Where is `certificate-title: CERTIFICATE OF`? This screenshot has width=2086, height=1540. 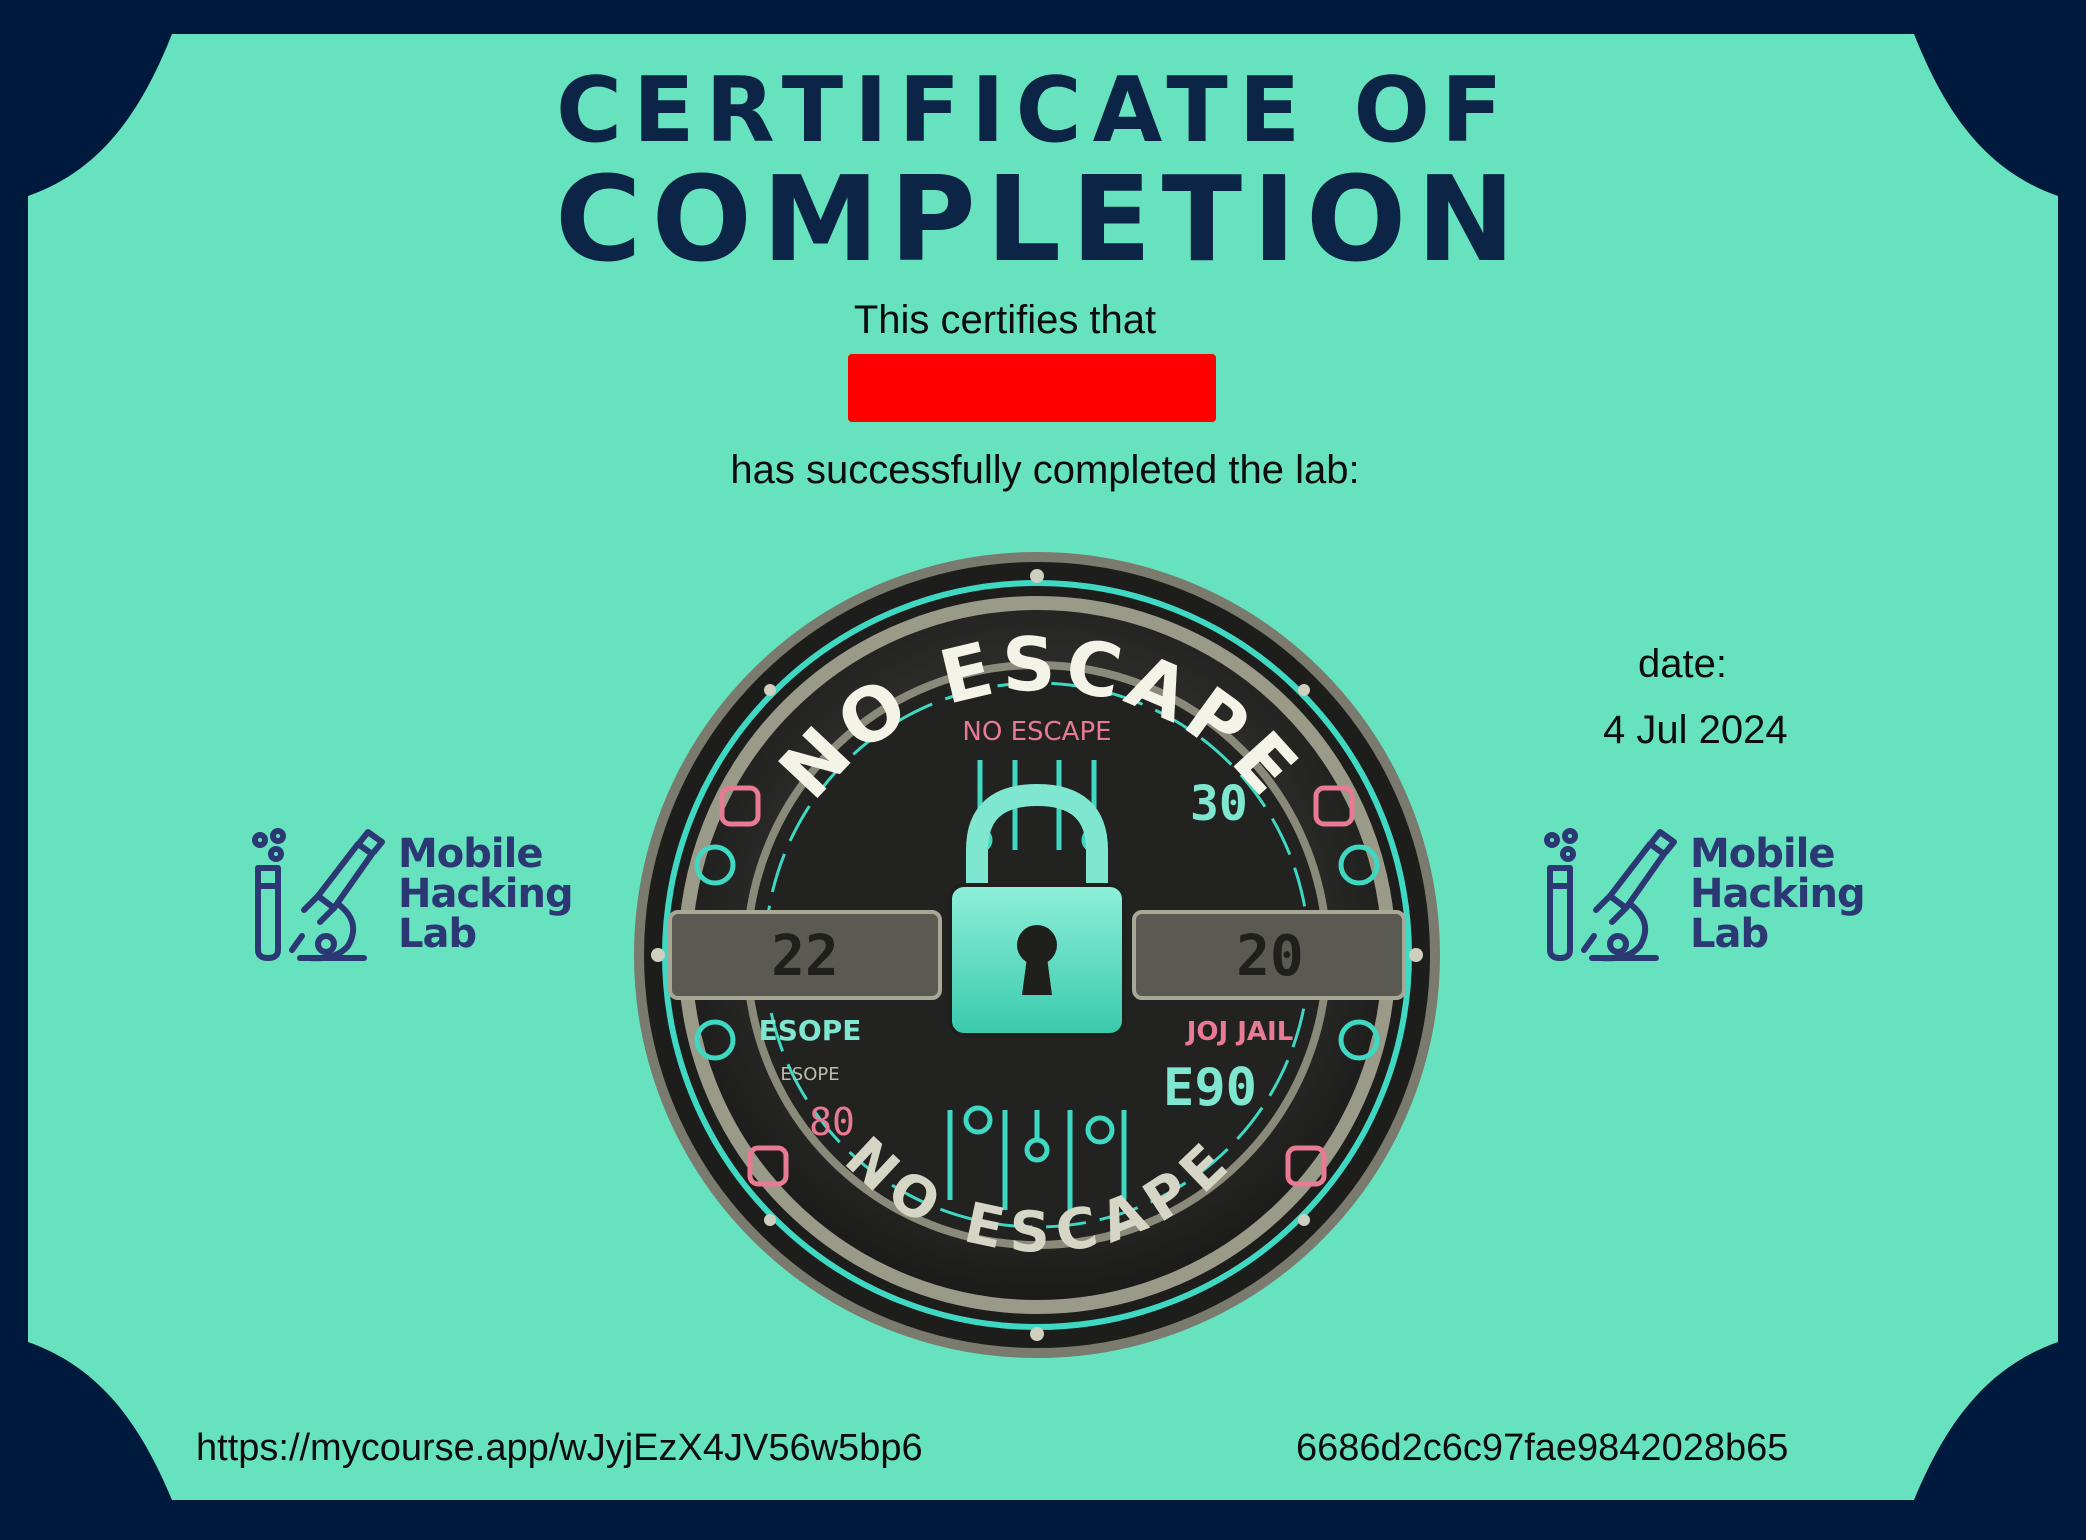 certificate-title: CERTIFICATE OF is located at coordinates (1035, 110).